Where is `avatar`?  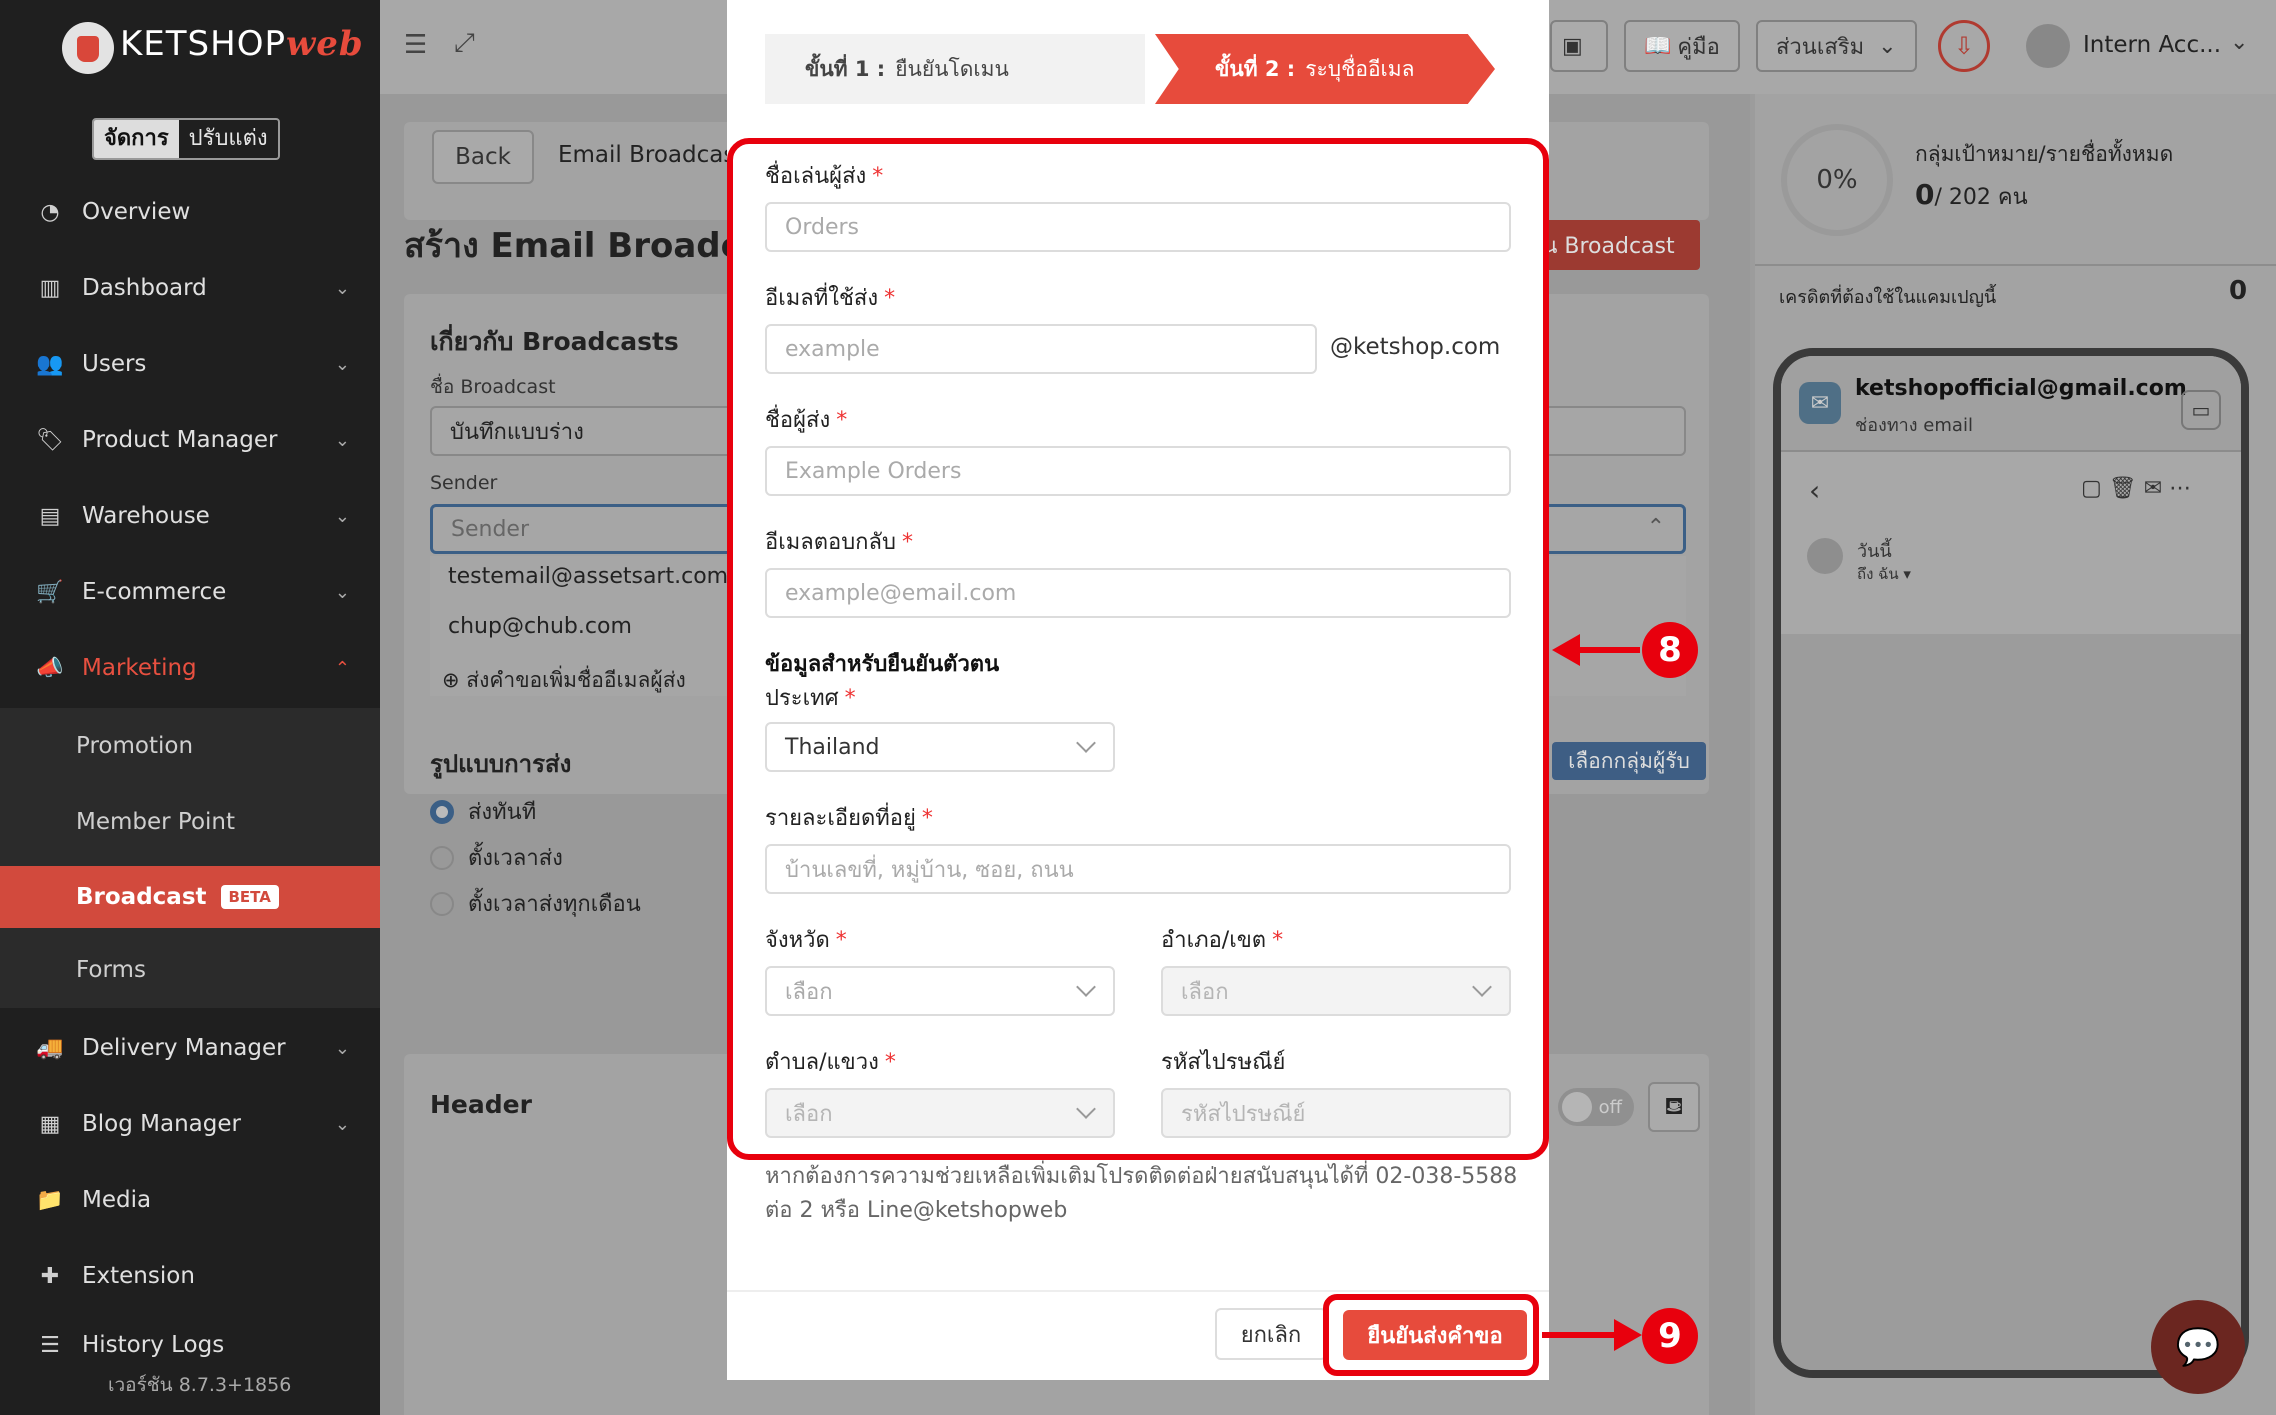
avatar is located at coordinates (2048, 46).